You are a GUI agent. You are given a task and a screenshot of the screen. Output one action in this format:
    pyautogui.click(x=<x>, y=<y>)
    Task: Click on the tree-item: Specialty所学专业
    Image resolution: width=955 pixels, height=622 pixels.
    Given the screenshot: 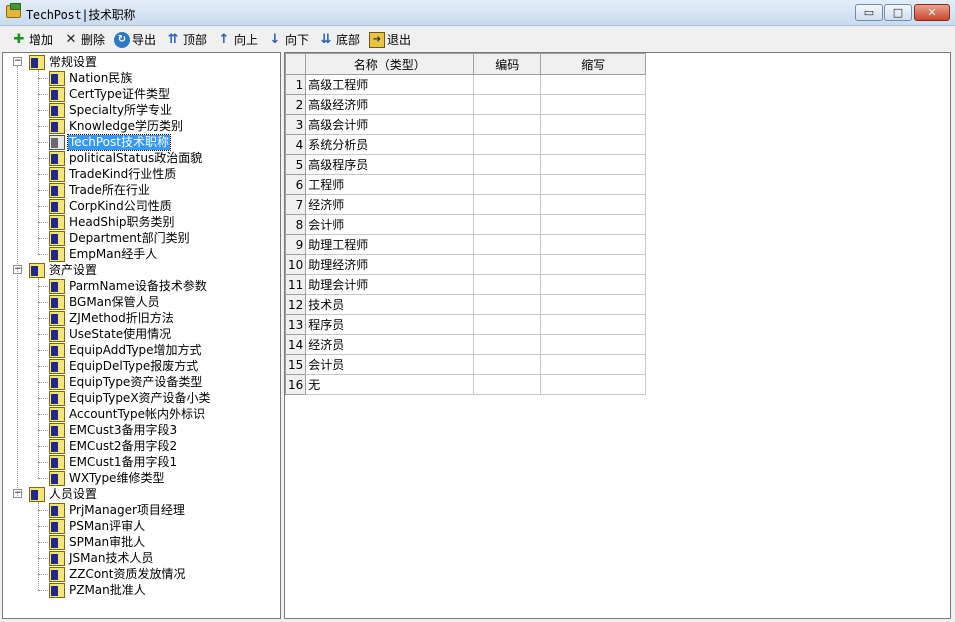 What is the action you would take?
    pyautogui.click(x=111, y=110)
    